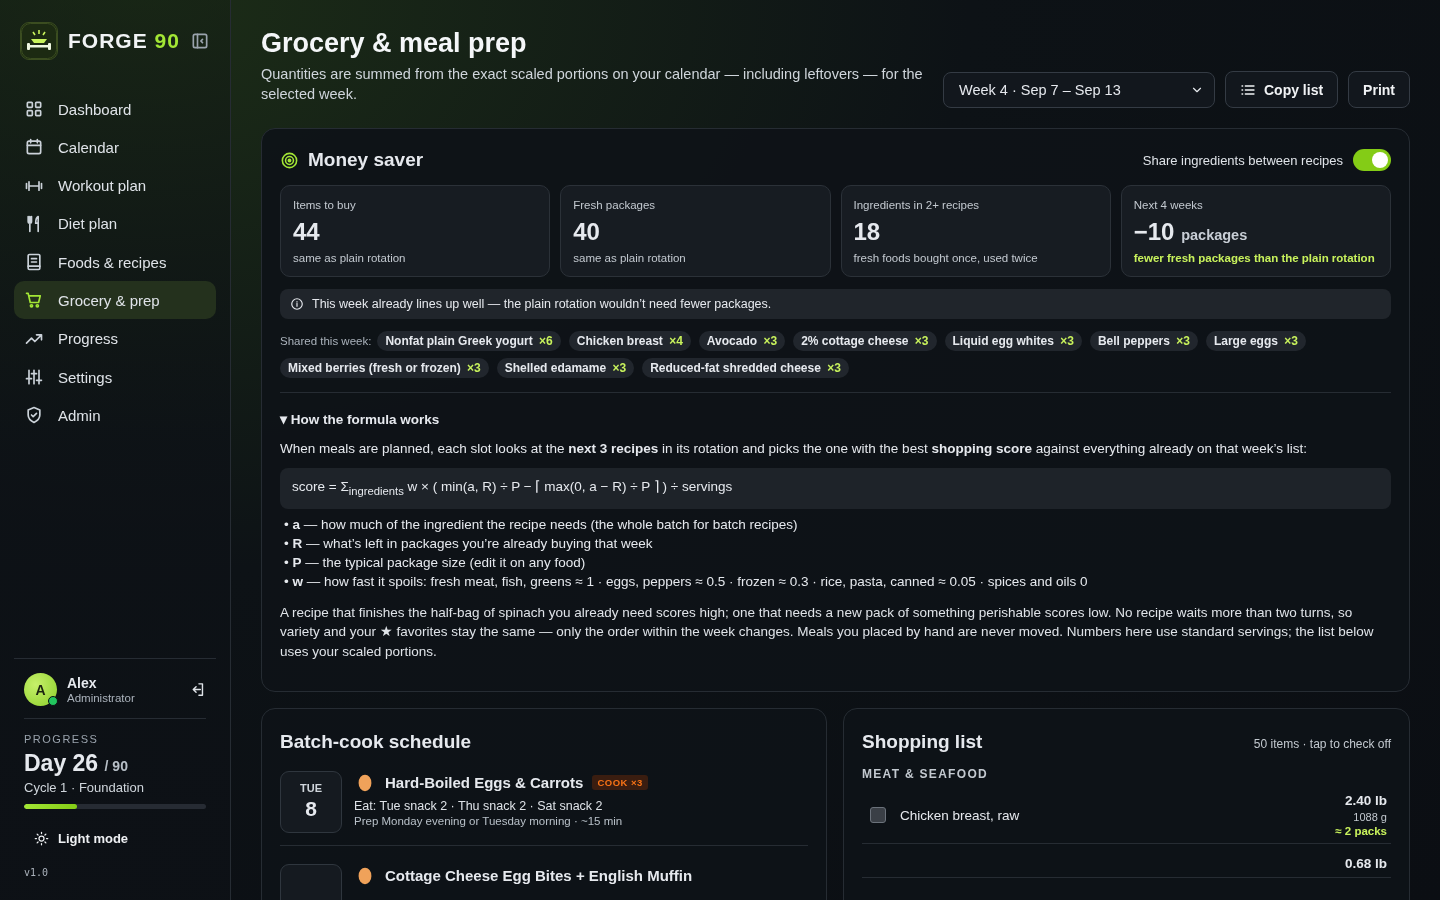 The width and height of the screenshot is (1440, 900). What do you see at coordinates (115, 415) in the screenshot?
I see `nav-item: Admin` at bounding box center [115, 415].